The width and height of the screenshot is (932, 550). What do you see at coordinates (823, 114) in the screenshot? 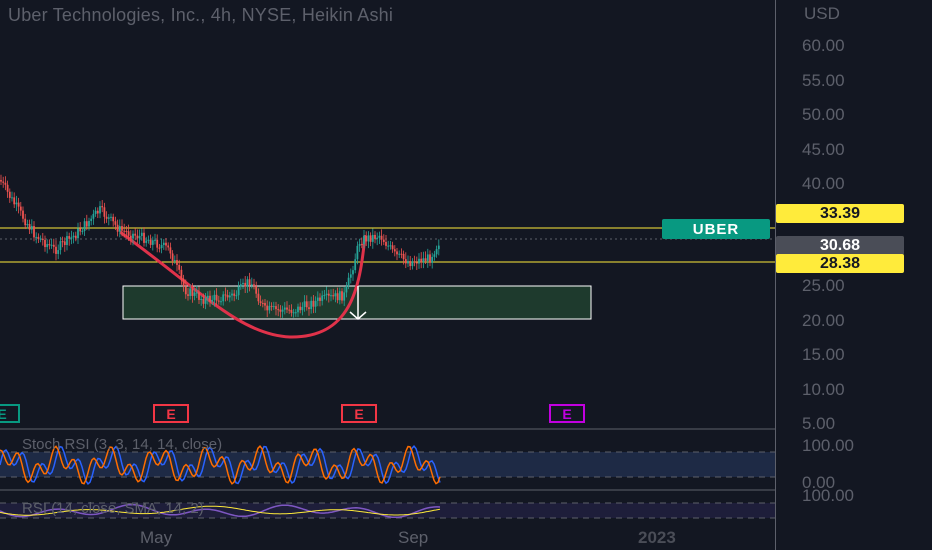
I see `price-tick: 50.00` at bounding box center [823, 114].